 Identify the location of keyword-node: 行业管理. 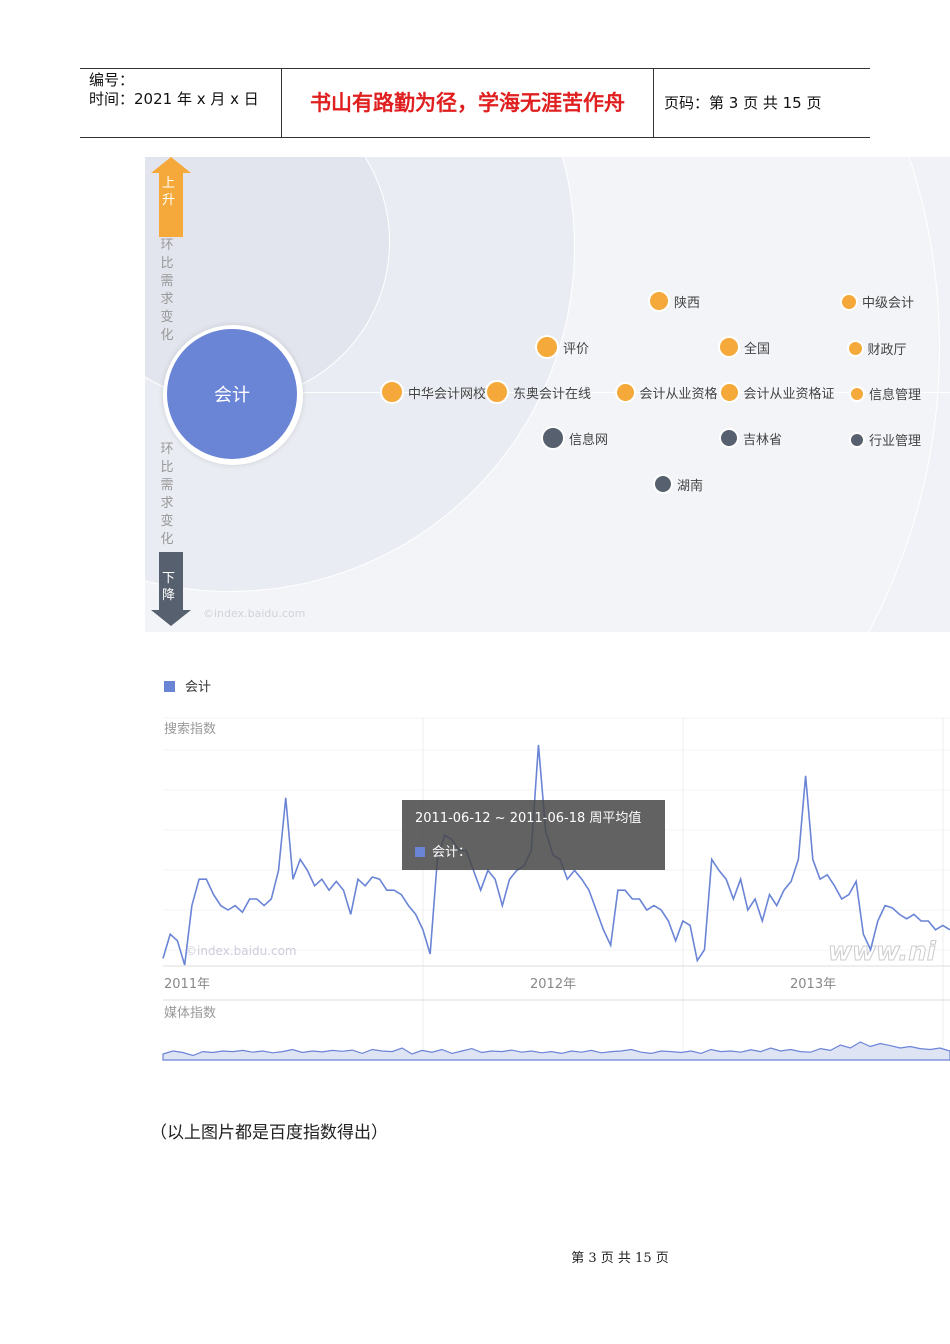
(885, 439).